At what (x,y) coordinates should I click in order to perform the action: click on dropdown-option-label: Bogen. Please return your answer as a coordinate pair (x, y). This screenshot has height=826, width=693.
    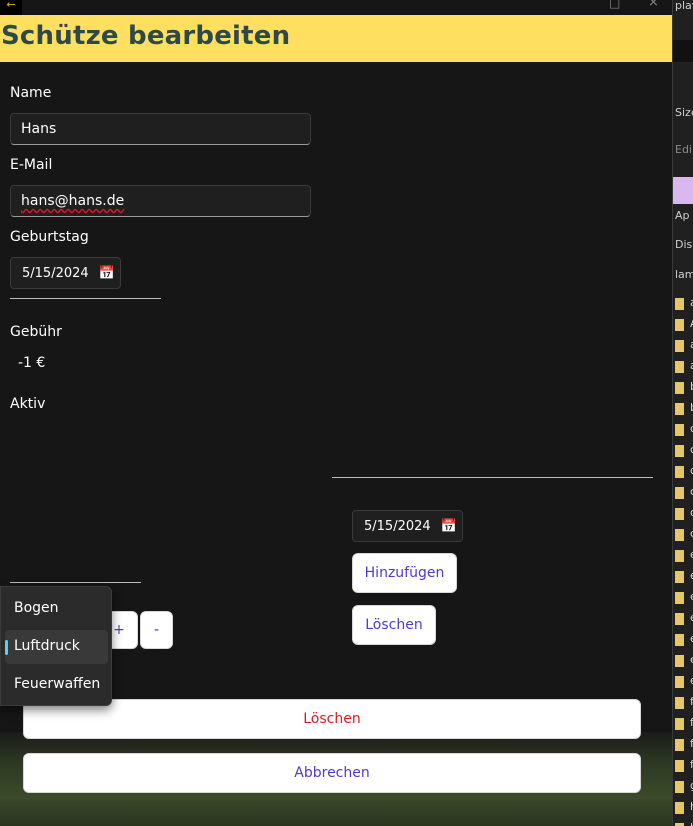
    Looking at the image, I should click on (36, 608).